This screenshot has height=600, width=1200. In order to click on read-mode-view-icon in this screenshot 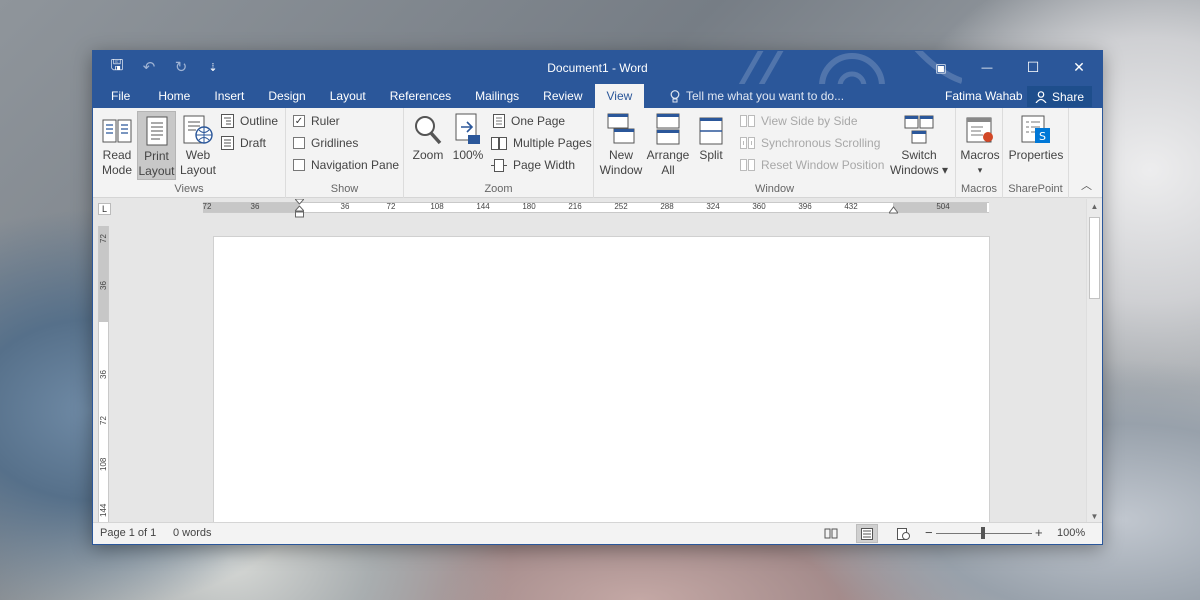, I will do `click(831, 533)`.